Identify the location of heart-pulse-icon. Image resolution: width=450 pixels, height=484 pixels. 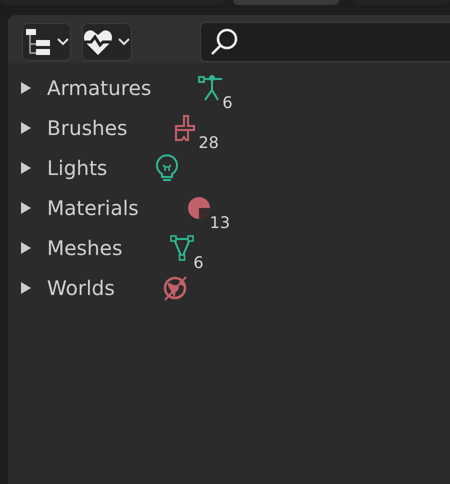
(98, 42).